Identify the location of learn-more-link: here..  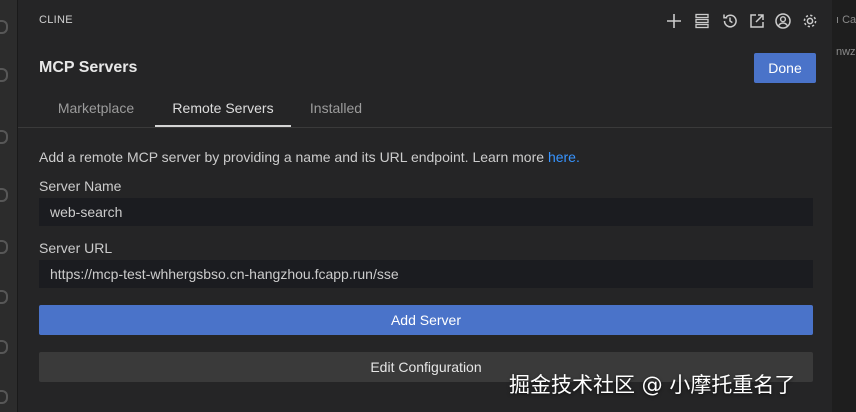
(564, 157).